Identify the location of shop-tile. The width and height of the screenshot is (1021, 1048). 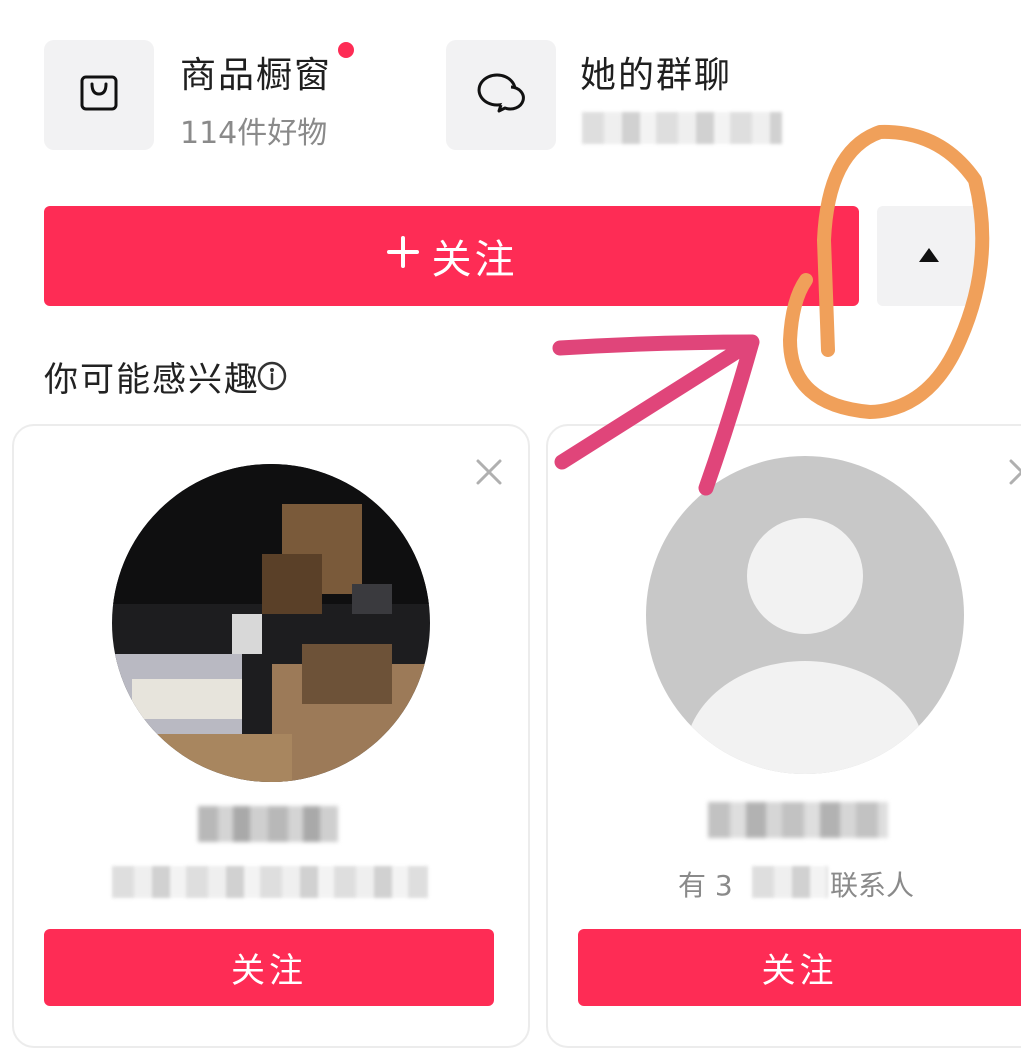
(99, 95).